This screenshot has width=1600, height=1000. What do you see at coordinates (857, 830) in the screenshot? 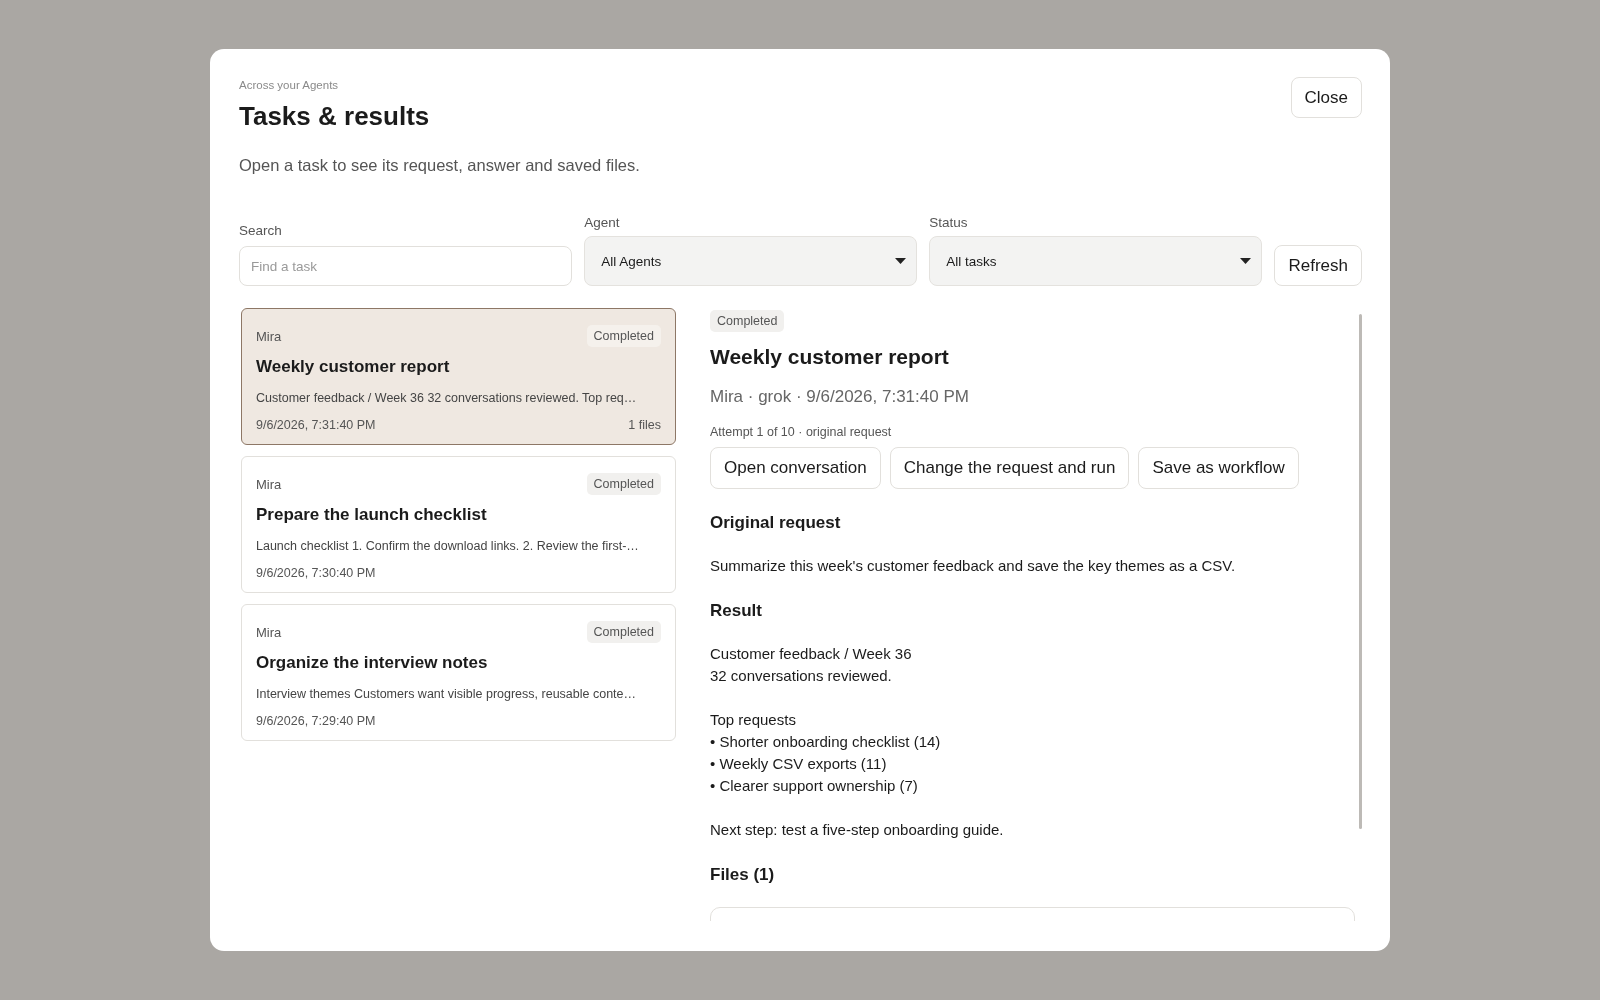
I see `result-paragraph: Next step: test a five-step onboarding guide.` at bounding box center [857, 830].